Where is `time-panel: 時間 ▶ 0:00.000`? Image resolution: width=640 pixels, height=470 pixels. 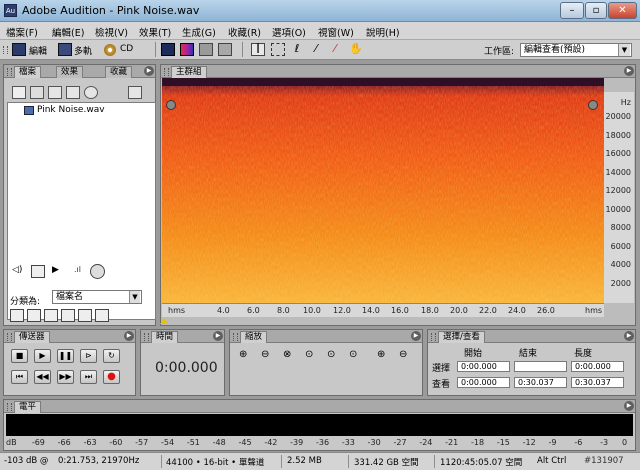
time-panel: 時間 ▶ 0:00.000 is located at coordinates (182, 362).